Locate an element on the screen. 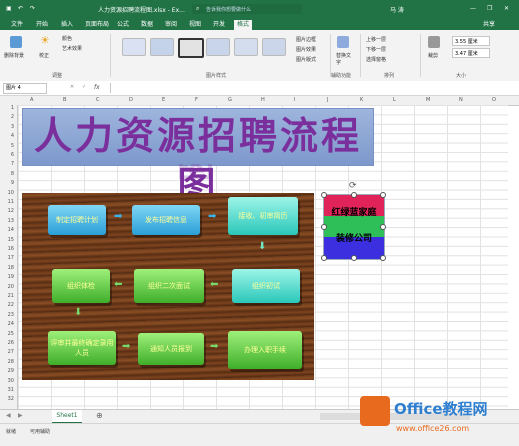 The width and height of the screenshot is (519, 446). cancel-icon: ✕ is located at coordinates (72, 87).